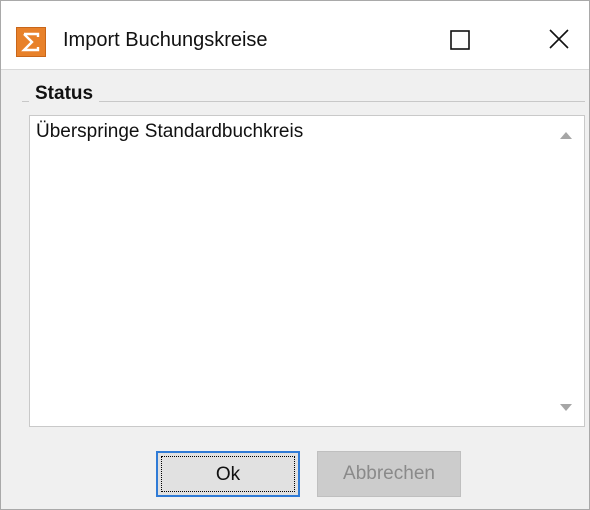 The width and height of the screenshot is (590, 510). I want to click on status-group-title: Status, so click(64, 94).